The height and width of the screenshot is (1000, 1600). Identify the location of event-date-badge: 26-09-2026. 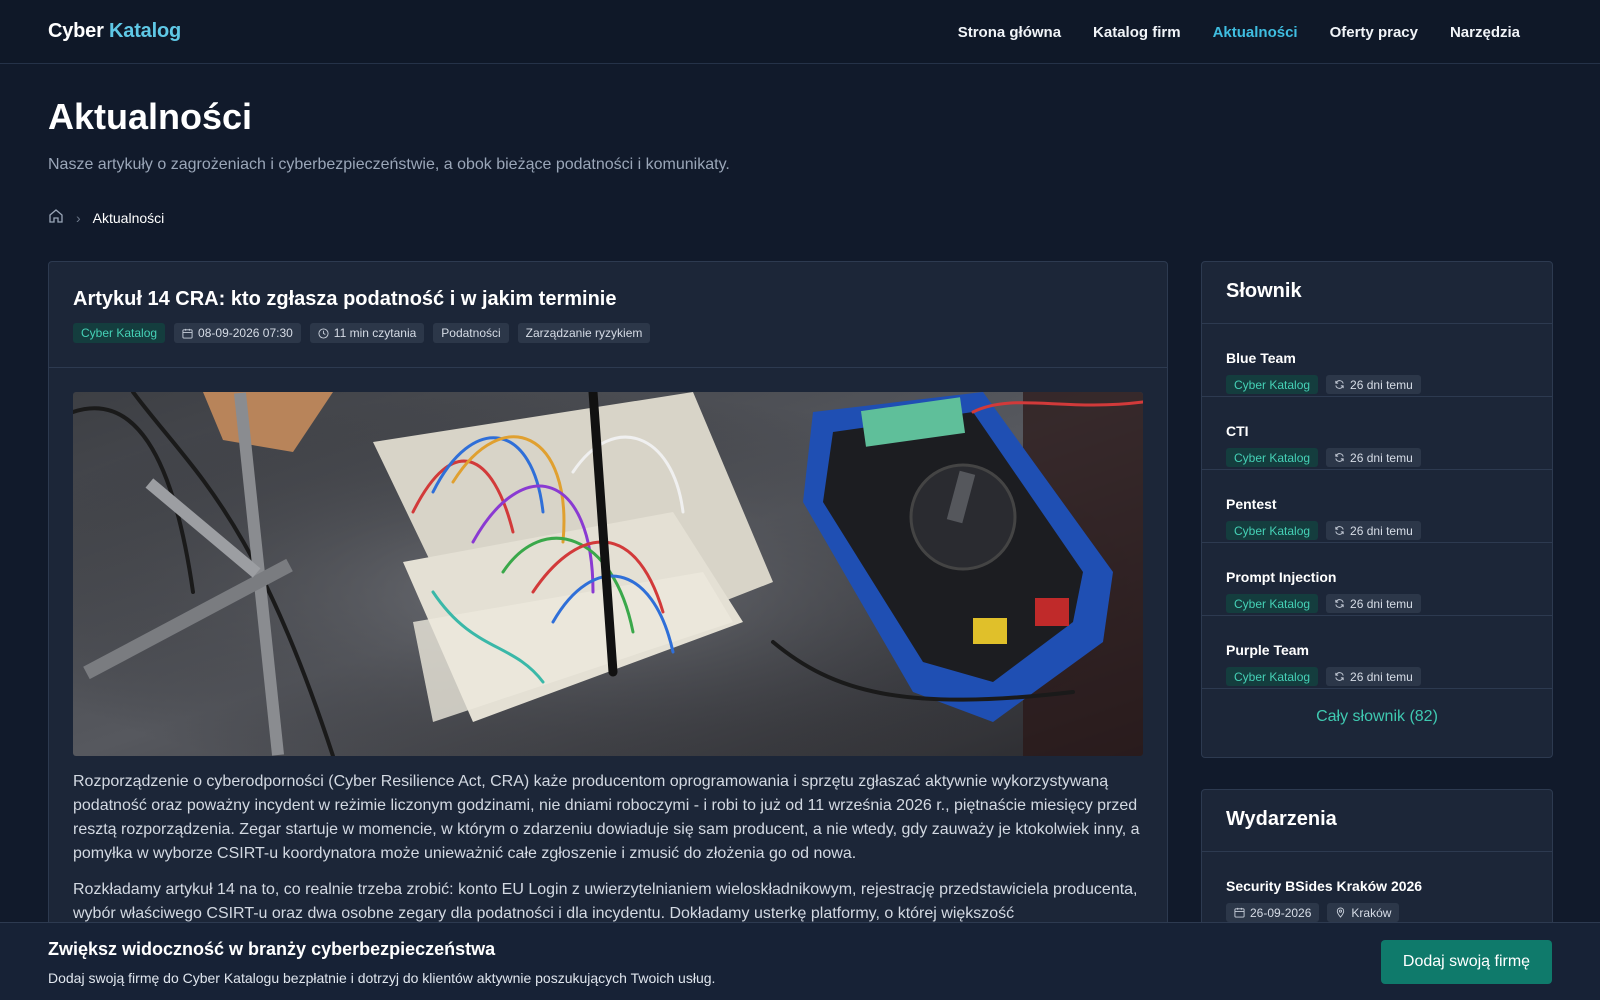
(1273, 912).